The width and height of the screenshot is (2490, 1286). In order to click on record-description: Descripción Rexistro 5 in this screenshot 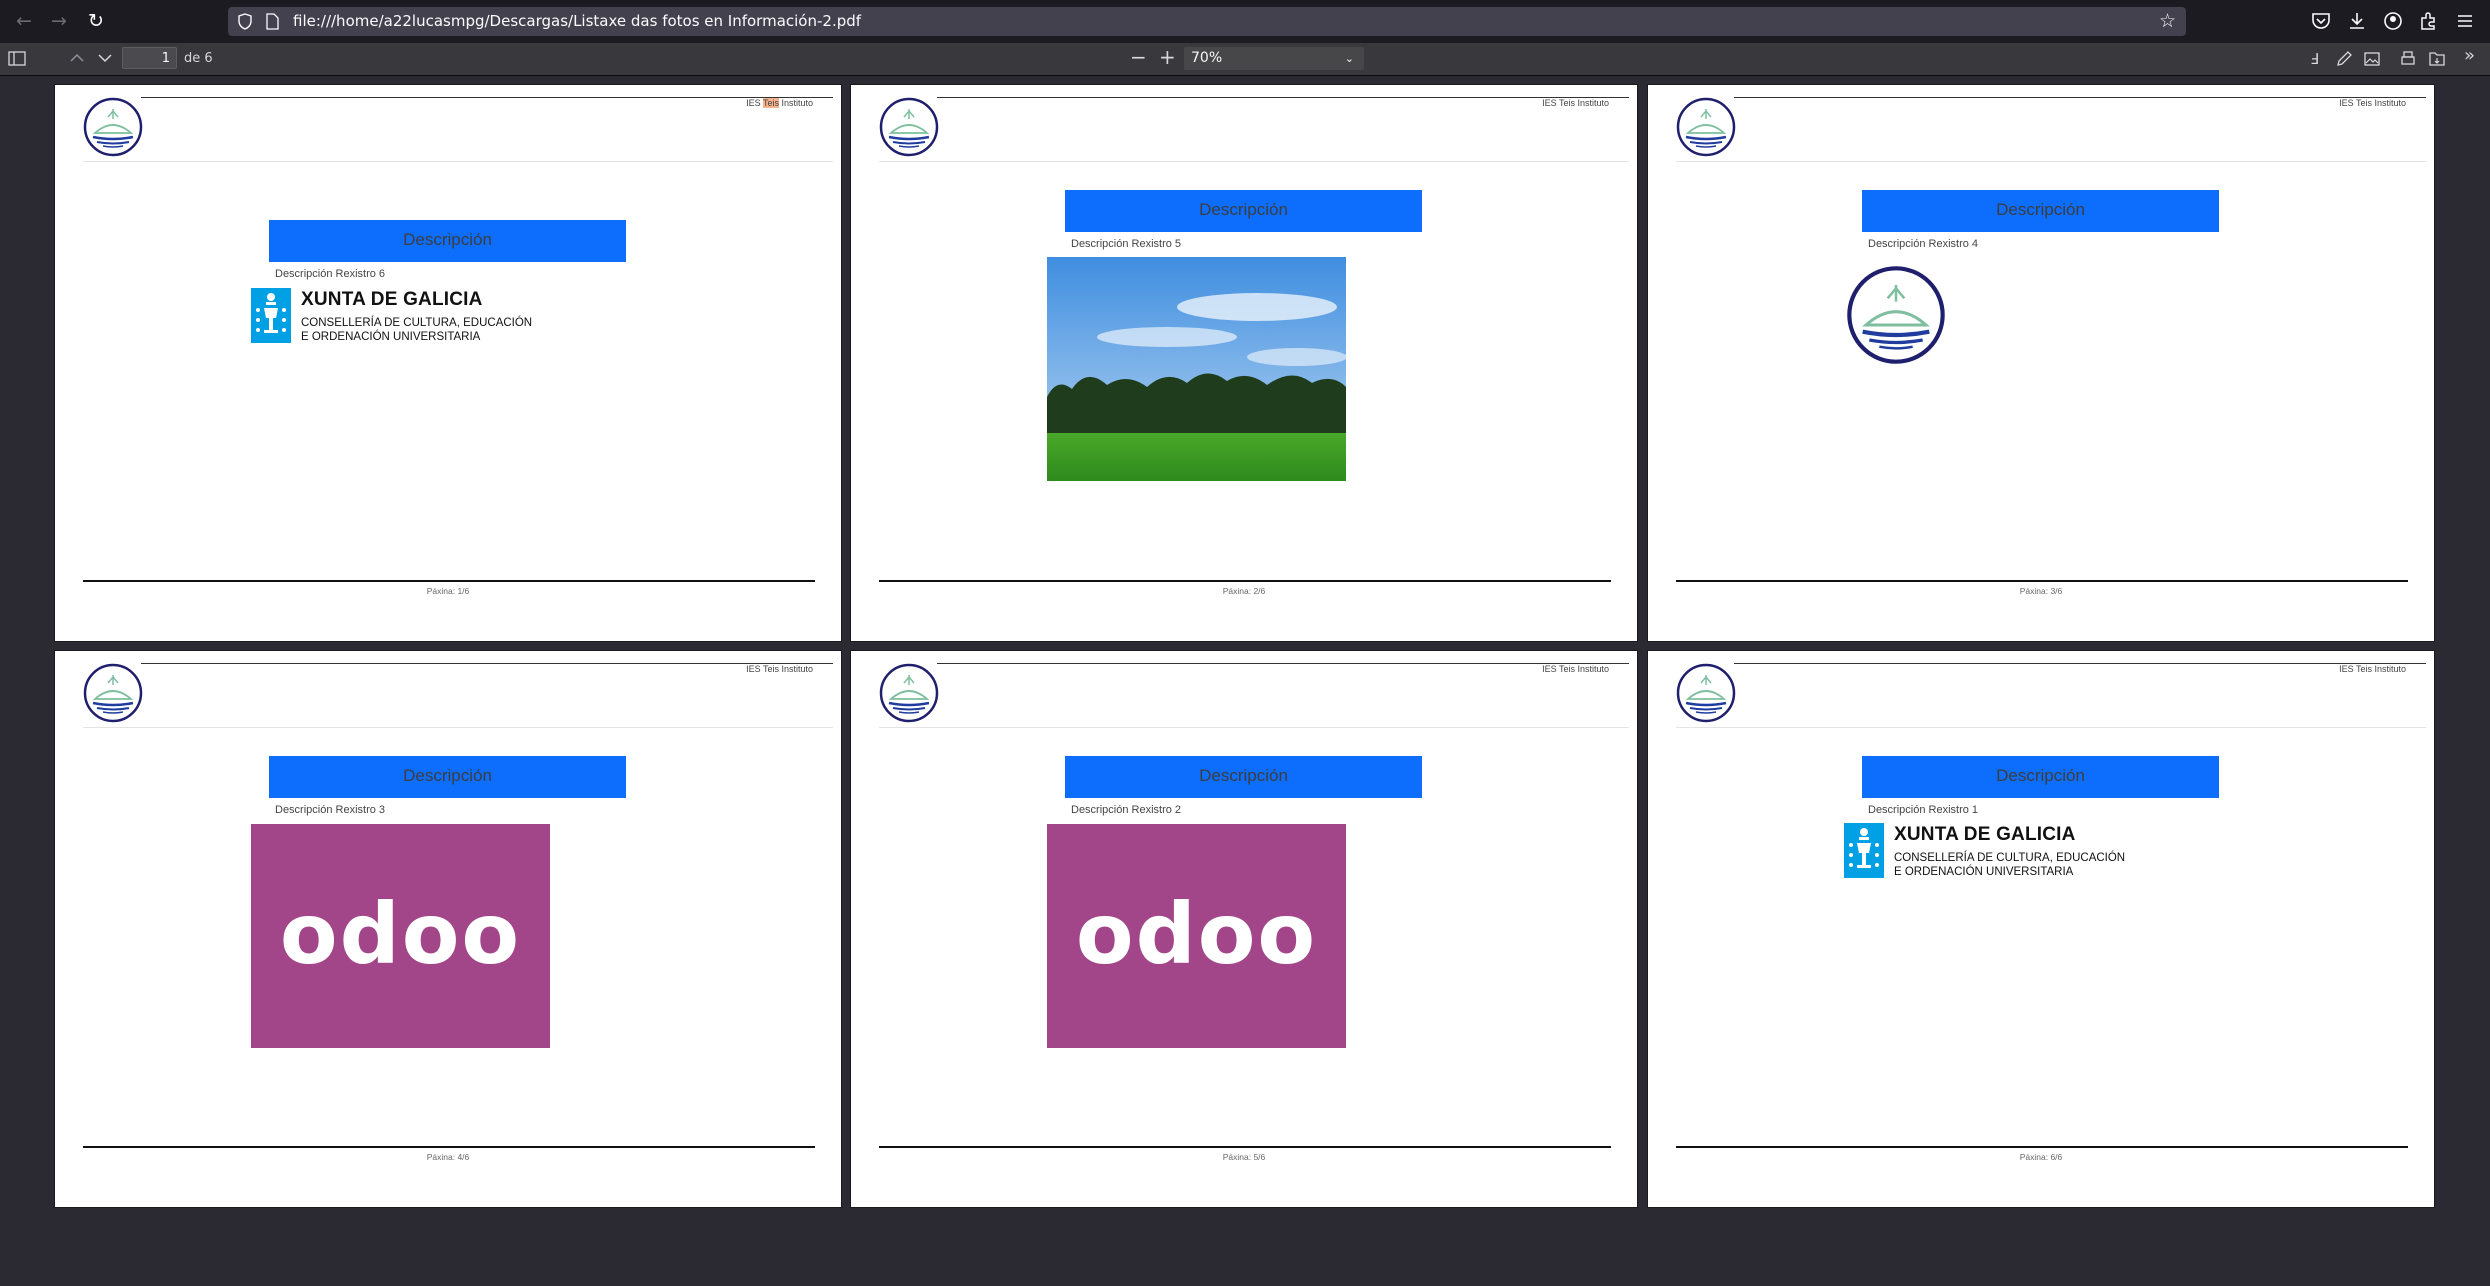, I will do `click(1126, 244)`.